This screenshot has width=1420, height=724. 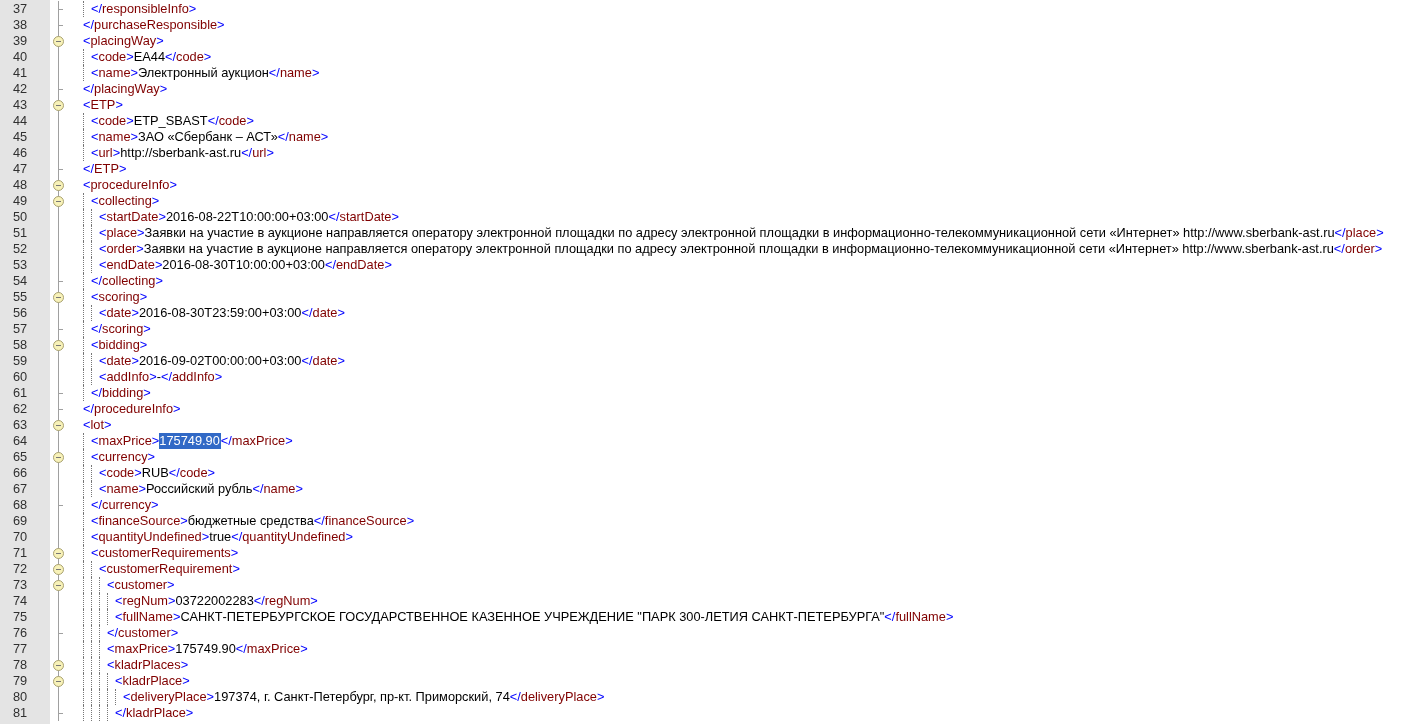 I want to click on code-text: </placingWay>, so click(x=125, y=89).